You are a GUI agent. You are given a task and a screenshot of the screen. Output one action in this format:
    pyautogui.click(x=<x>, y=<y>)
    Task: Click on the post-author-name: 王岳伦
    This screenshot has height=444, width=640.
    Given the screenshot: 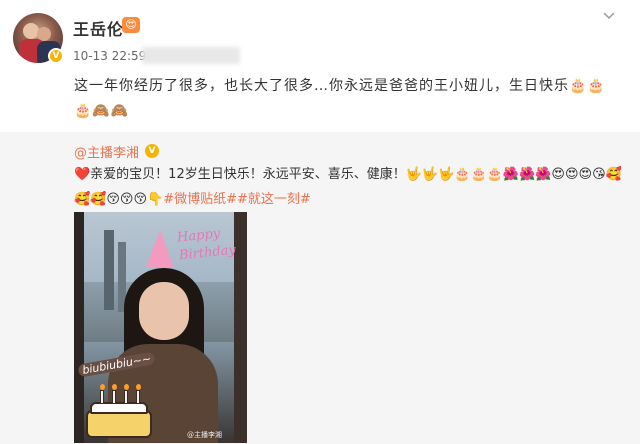 What is the action you would take?
    pyautogui.click(x=98, y=28)
    